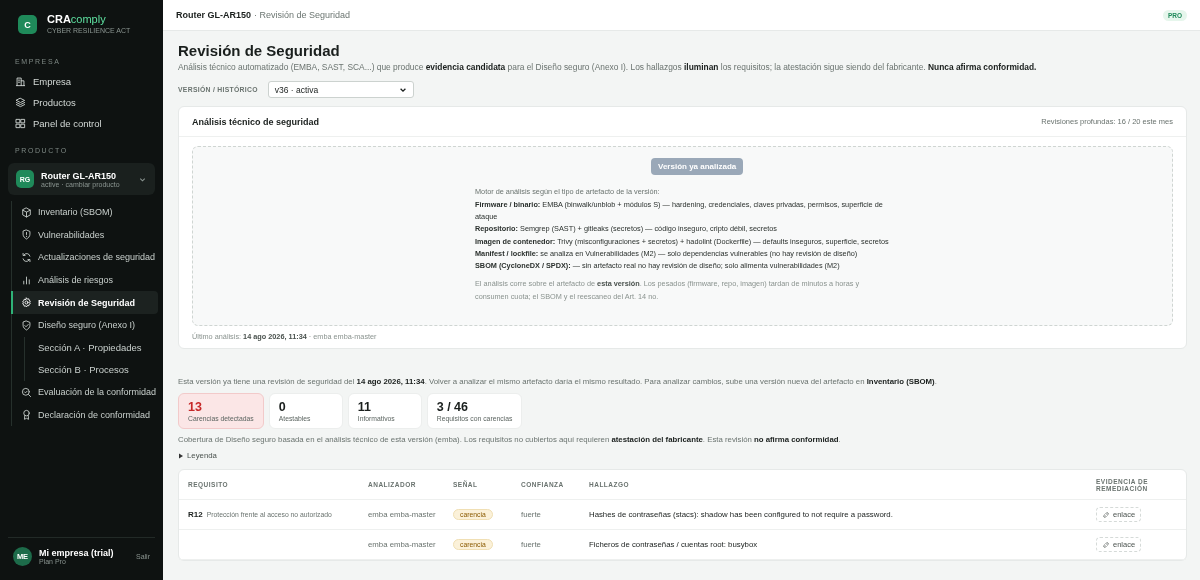 The image size is (1200, 580). What do you see at coordinates (181, 455) in the screenshot?
I see `triangle-icon` at bounding box center [181, 455].